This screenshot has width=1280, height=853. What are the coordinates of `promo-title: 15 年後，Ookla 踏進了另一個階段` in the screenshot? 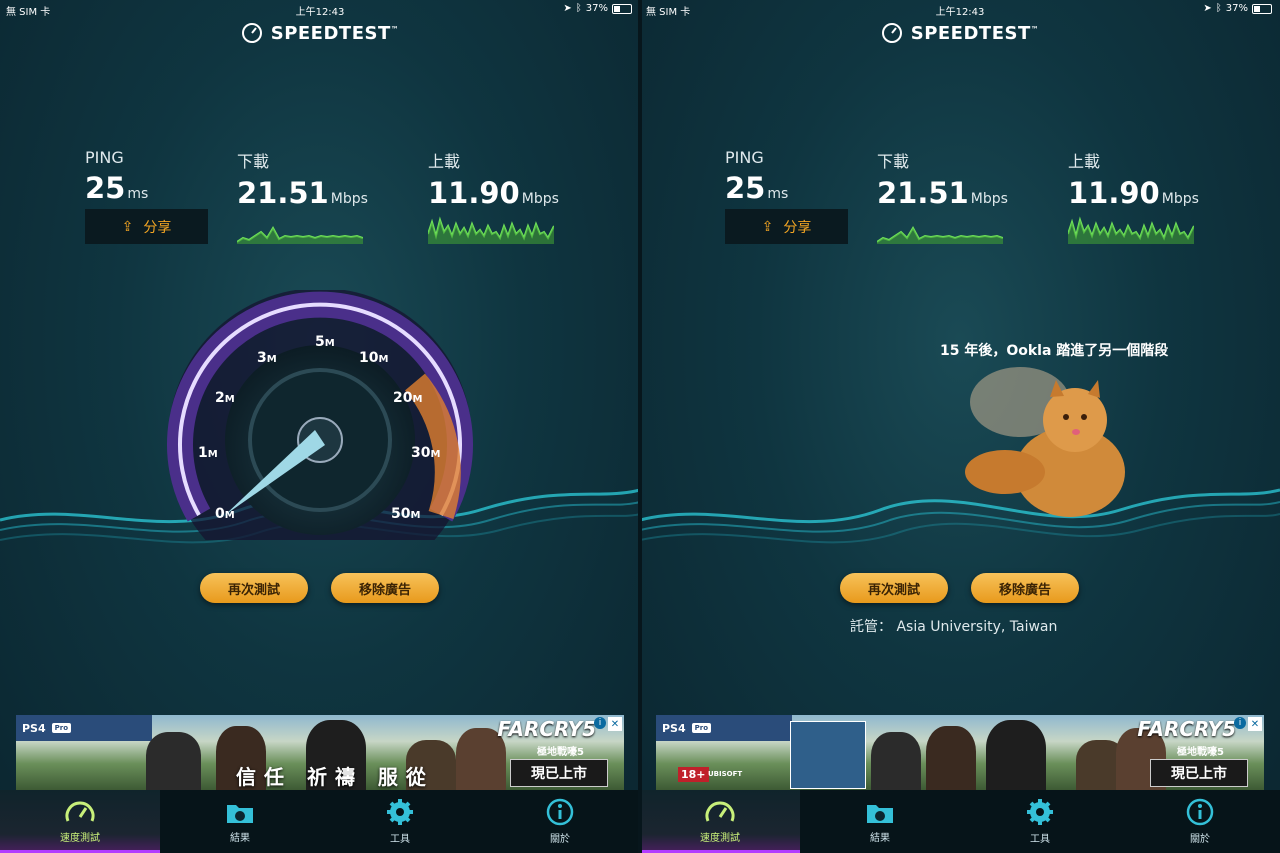 It's located at (1054, 351).